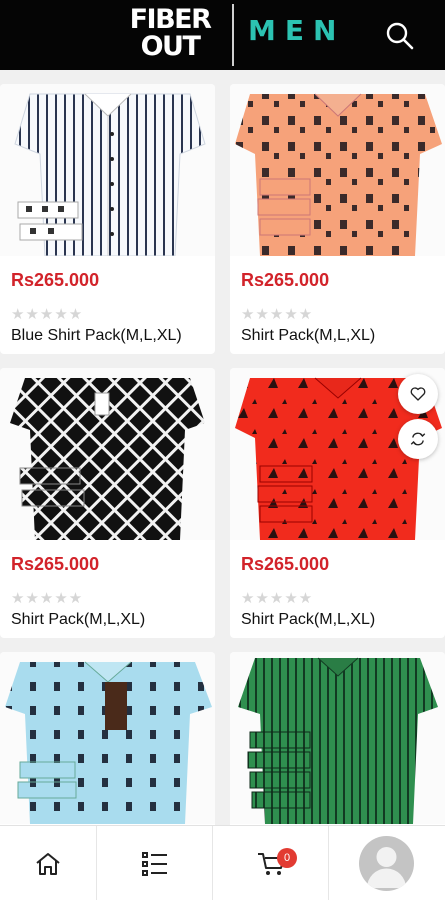 Image resolution: width=445 pixels, height=900 pixels. I want to click on brand-logo: FIBER OUT, so click(170, 35).